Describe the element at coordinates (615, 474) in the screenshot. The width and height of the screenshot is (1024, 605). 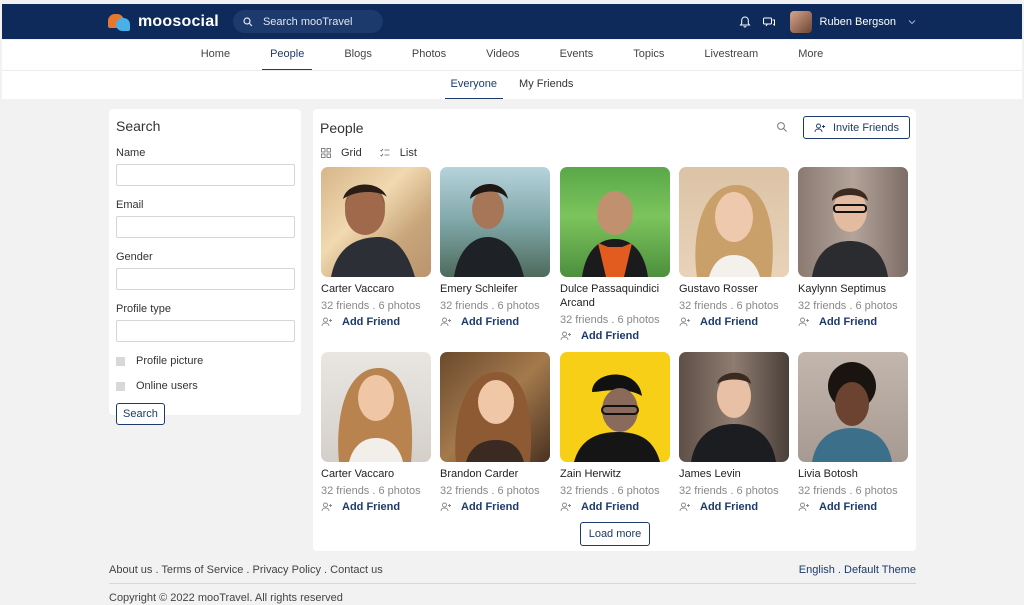
I see `person-name: Zain Herwitz` at that location.